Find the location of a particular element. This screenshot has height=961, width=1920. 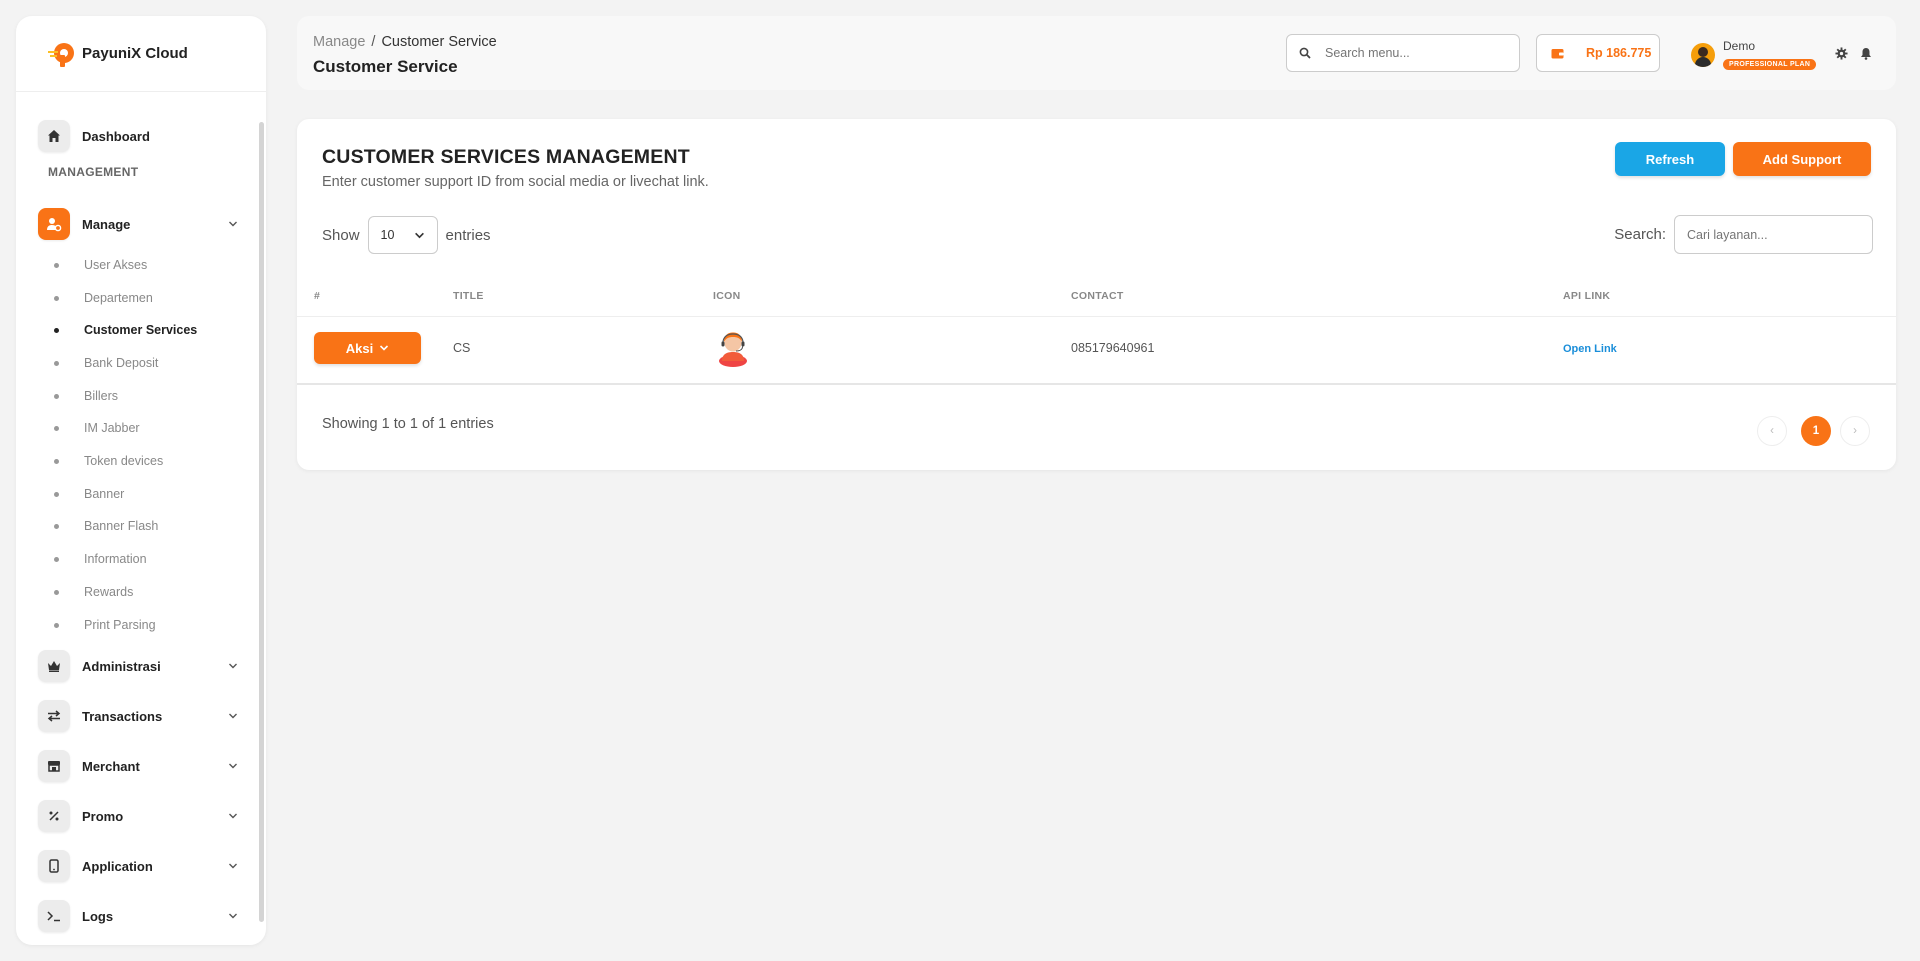

brand-name: PayuniX Cloud is located at coordinates (135, 53).